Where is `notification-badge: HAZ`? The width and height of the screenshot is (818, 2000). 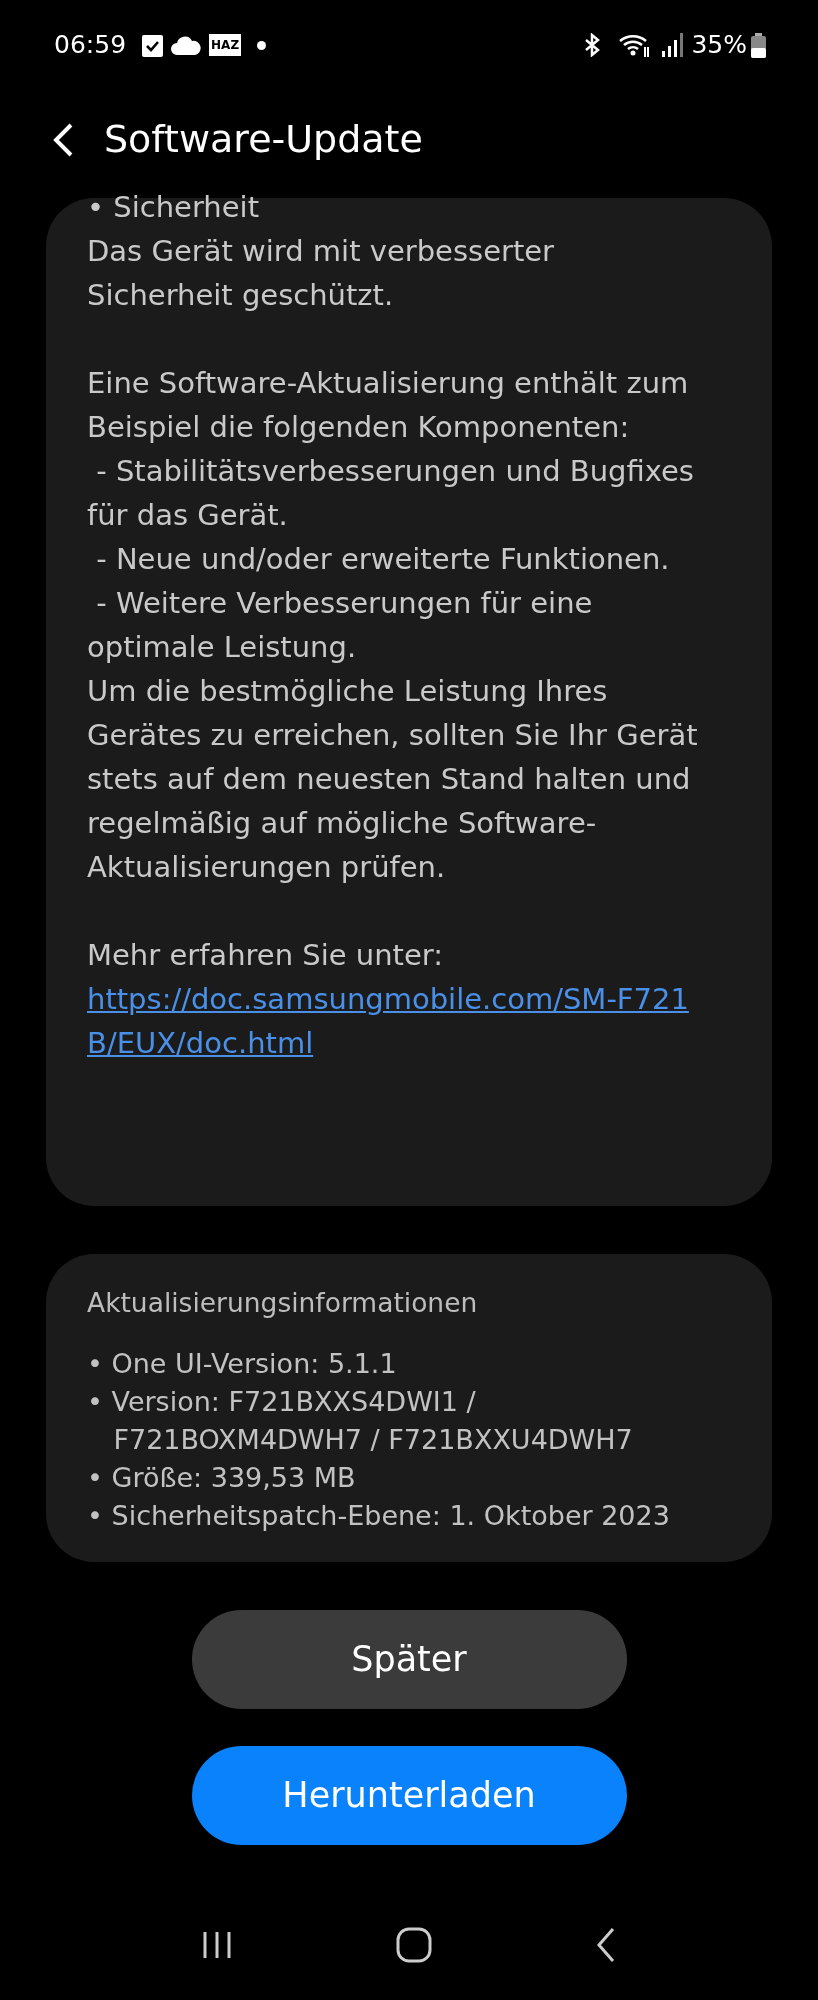
notification-badge: HAZ is located at coordinates (225, 45).